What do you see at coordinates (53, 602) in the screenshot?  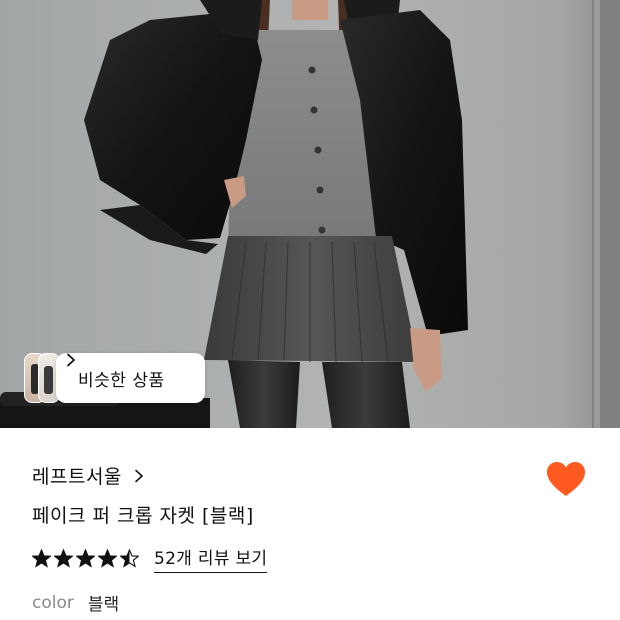 I see `option-label: color` at bounding box center [53, 602].